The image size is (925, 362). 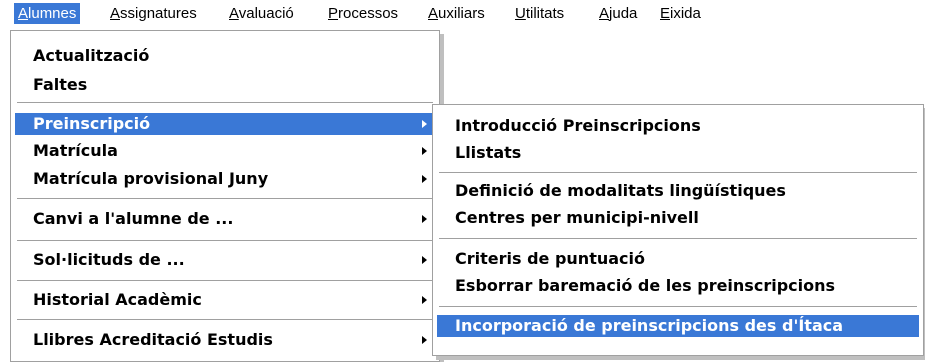 What do you see at coordinates (620, 190) in the screenshot?
I see `menu-item-label: Definició de modalitats lingüístiques` at bounding box center [620, 190].